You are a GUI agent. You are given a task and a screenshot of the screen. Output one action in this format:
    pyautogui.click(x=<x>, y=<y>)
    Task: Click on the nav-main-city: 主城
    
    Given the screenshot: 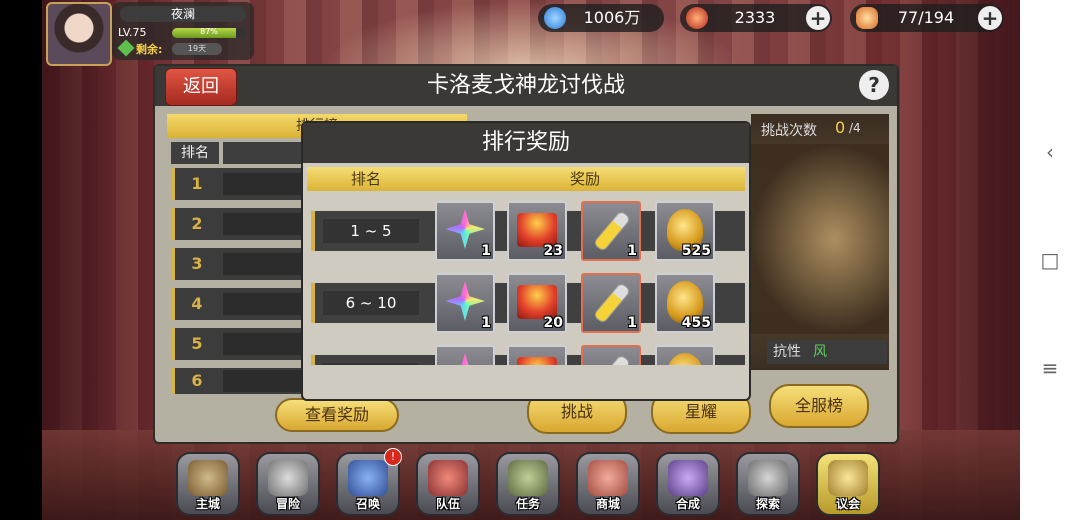 What is the action you would take?
    pyautogui.click(x=208, y=484)
    